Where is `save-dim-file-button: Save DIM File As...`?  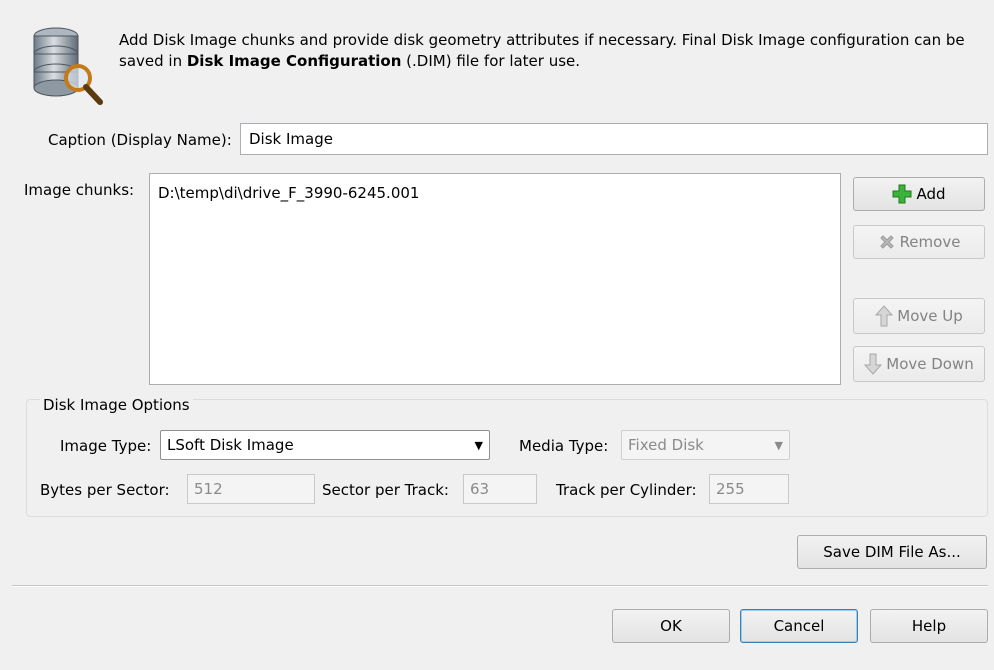 save-dim-file-button: Save DIM File As... is located at coordinates (892, 552).